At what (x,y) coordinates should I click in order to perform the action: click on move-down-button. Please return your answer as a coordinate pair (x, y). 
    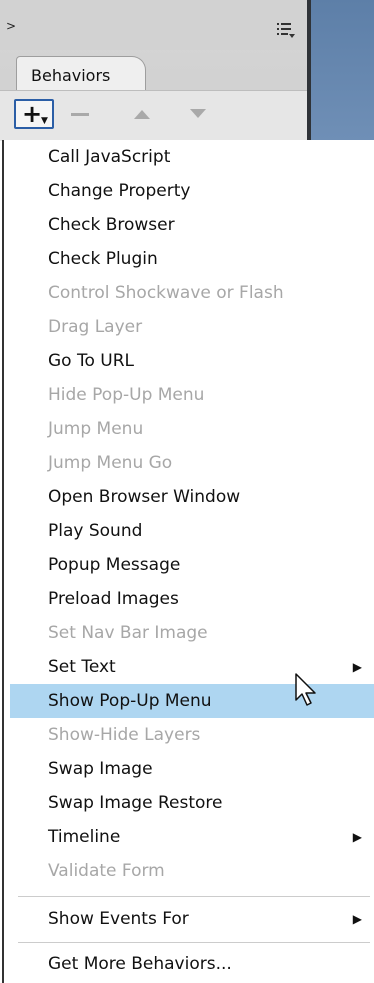
    Looking at the image, I should click on (198, 114).